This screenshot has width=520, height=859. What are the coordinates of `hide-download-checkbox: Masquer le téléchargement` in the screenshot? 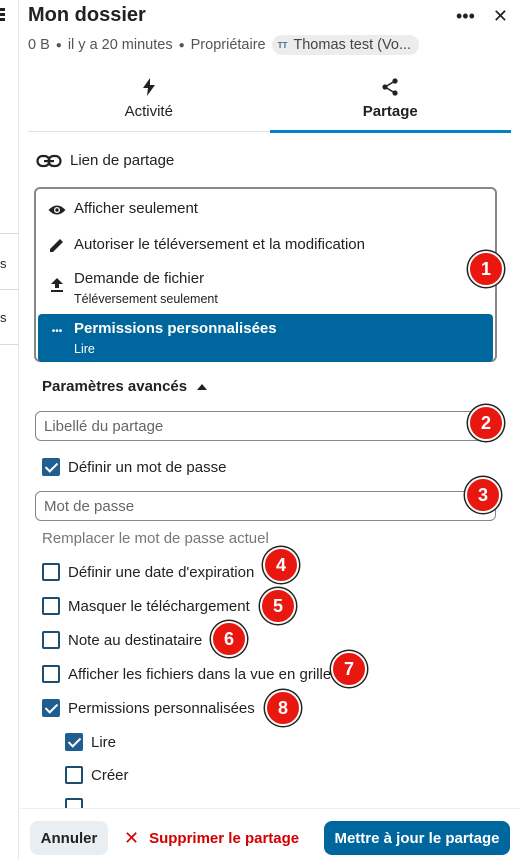 It's located at (146, 606).